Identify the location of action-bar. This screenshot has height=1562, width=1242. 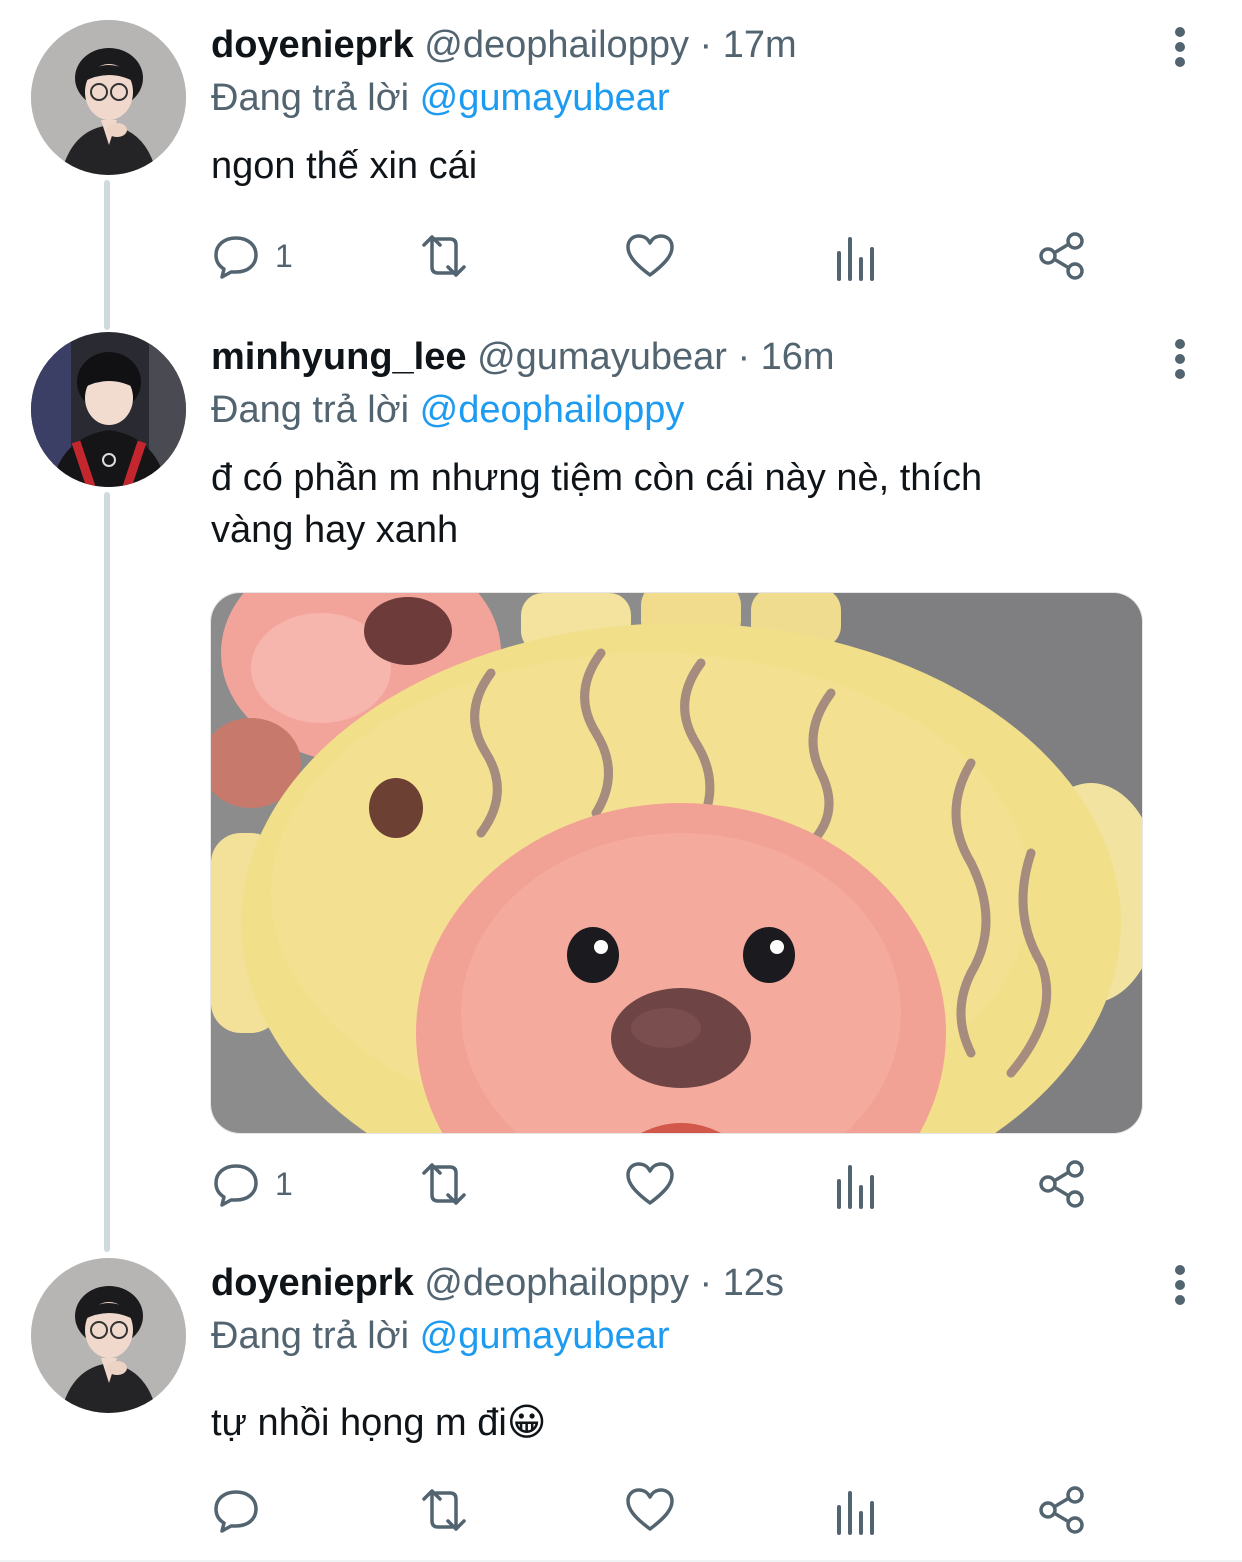
(661, 1510).